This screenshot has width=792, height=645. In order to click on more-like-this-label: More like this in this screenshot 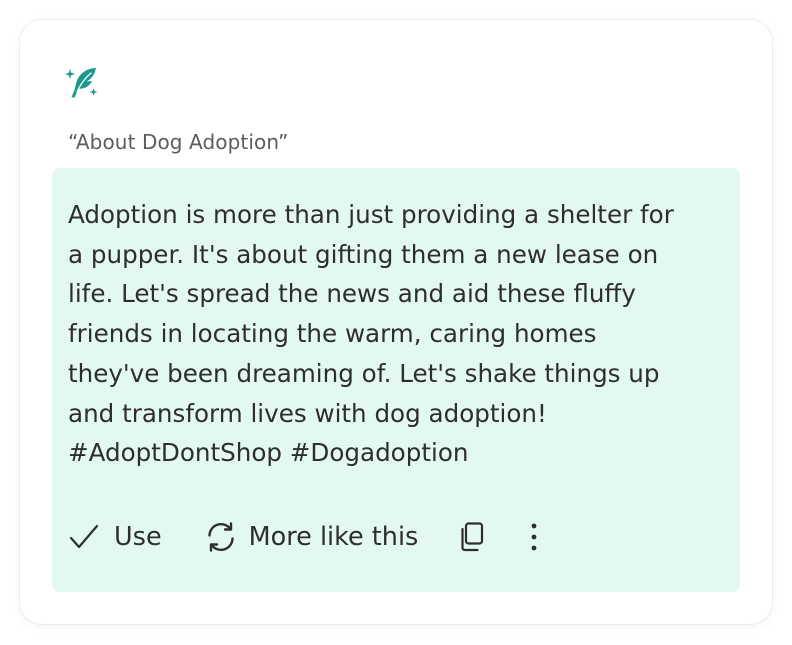, I will do `click(333, 537)`.